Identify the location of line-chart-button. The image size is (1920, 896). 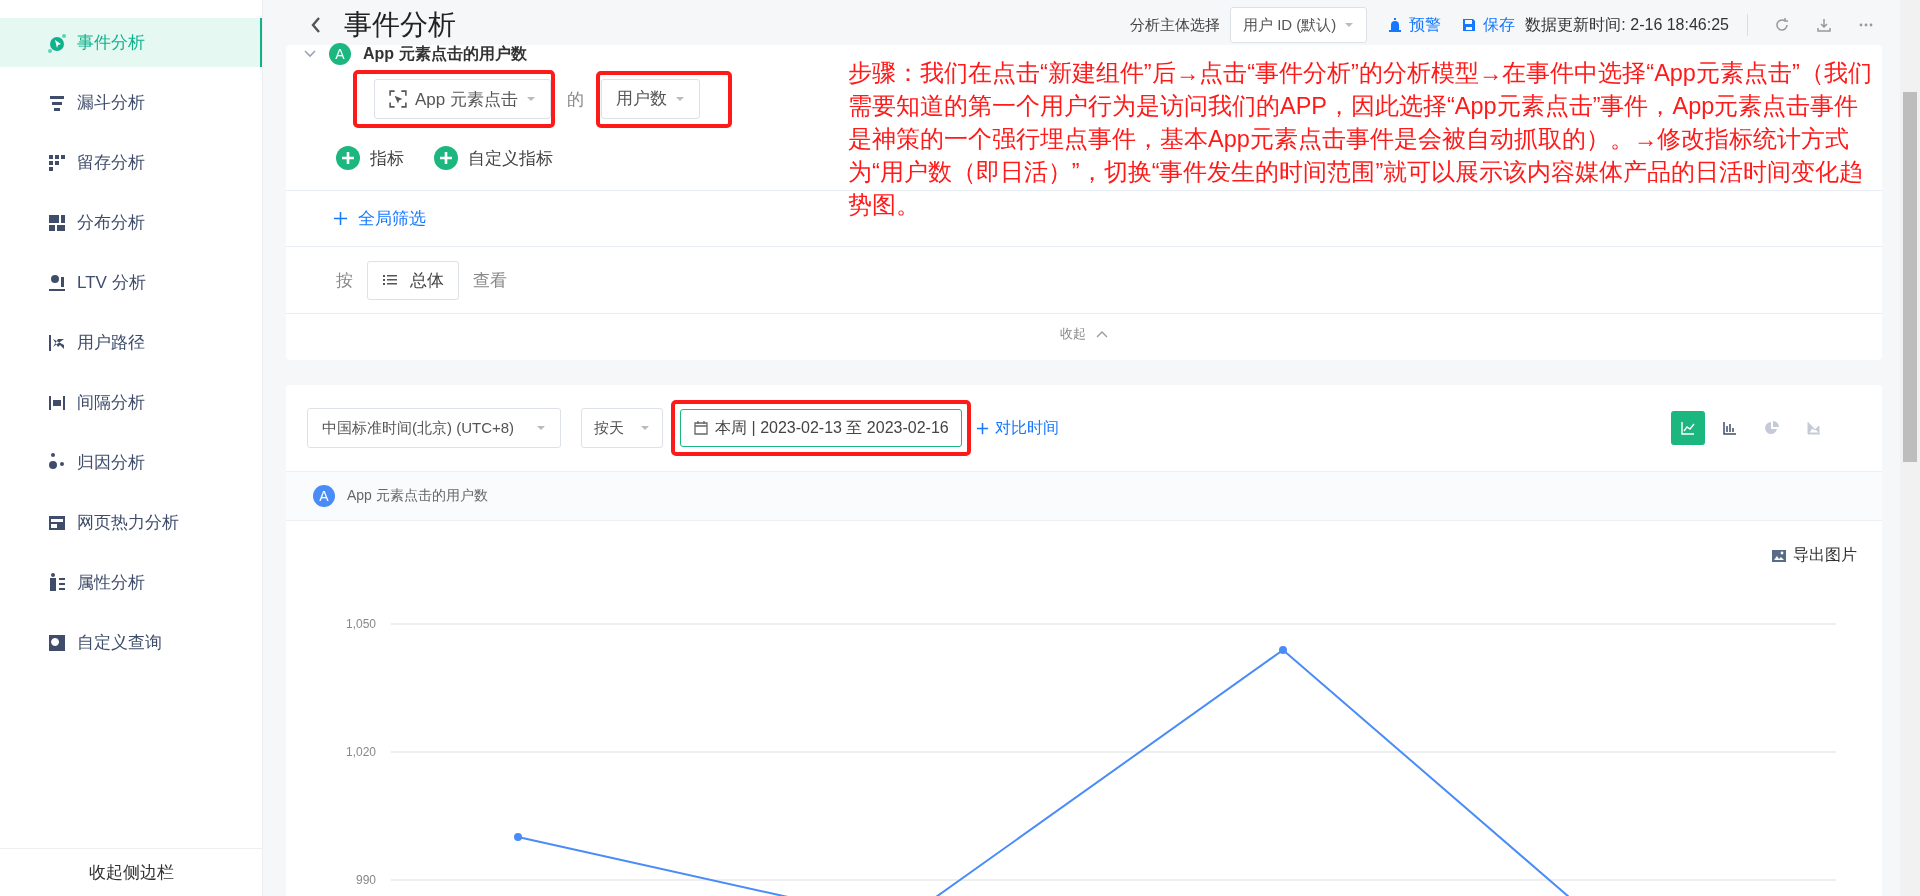
(1688, 428).